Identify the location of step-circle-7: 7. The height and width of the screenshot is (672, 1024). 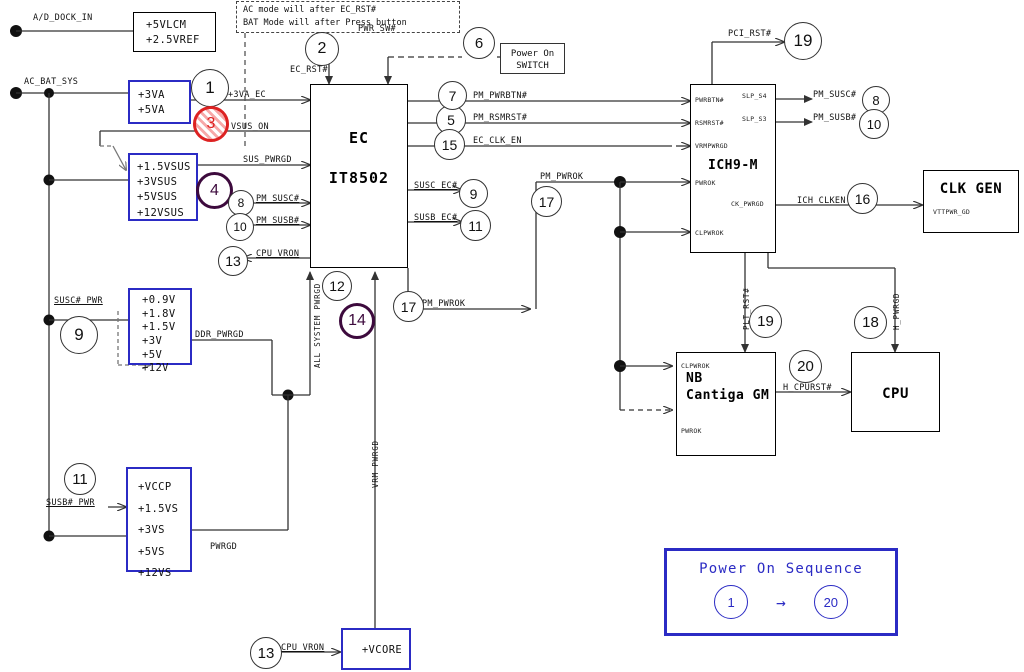
(452, 95).